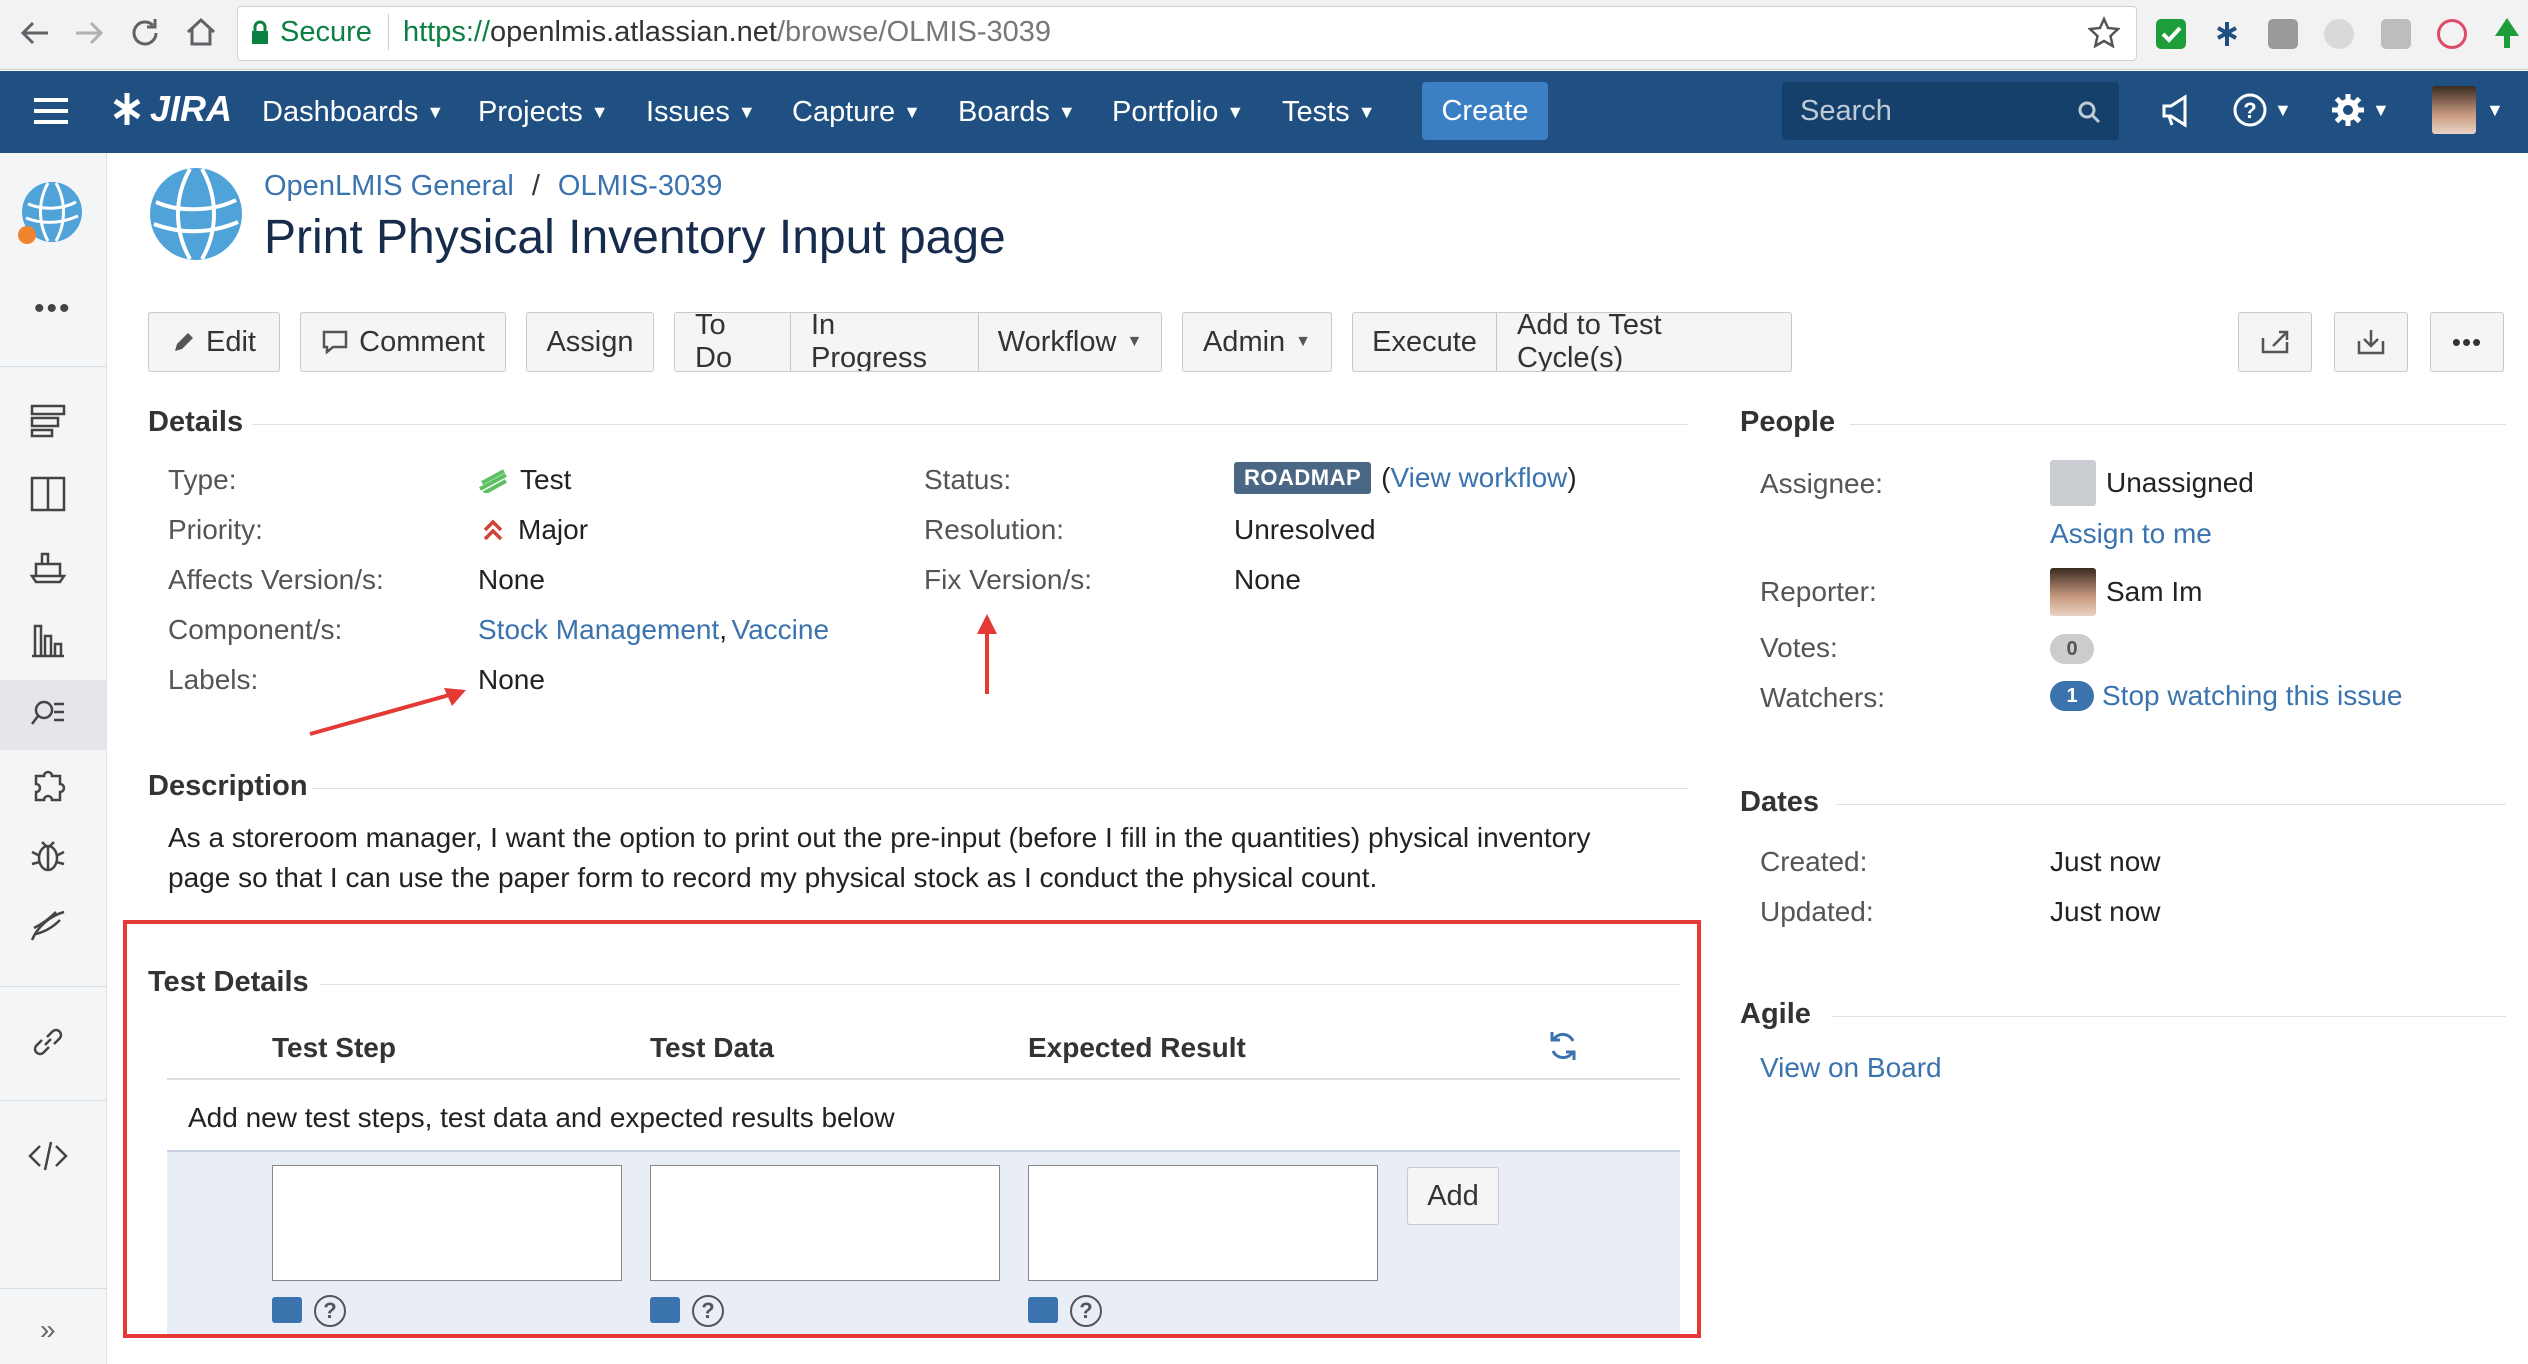  I want to click on execute-label: Execute, so click(1424, 341).